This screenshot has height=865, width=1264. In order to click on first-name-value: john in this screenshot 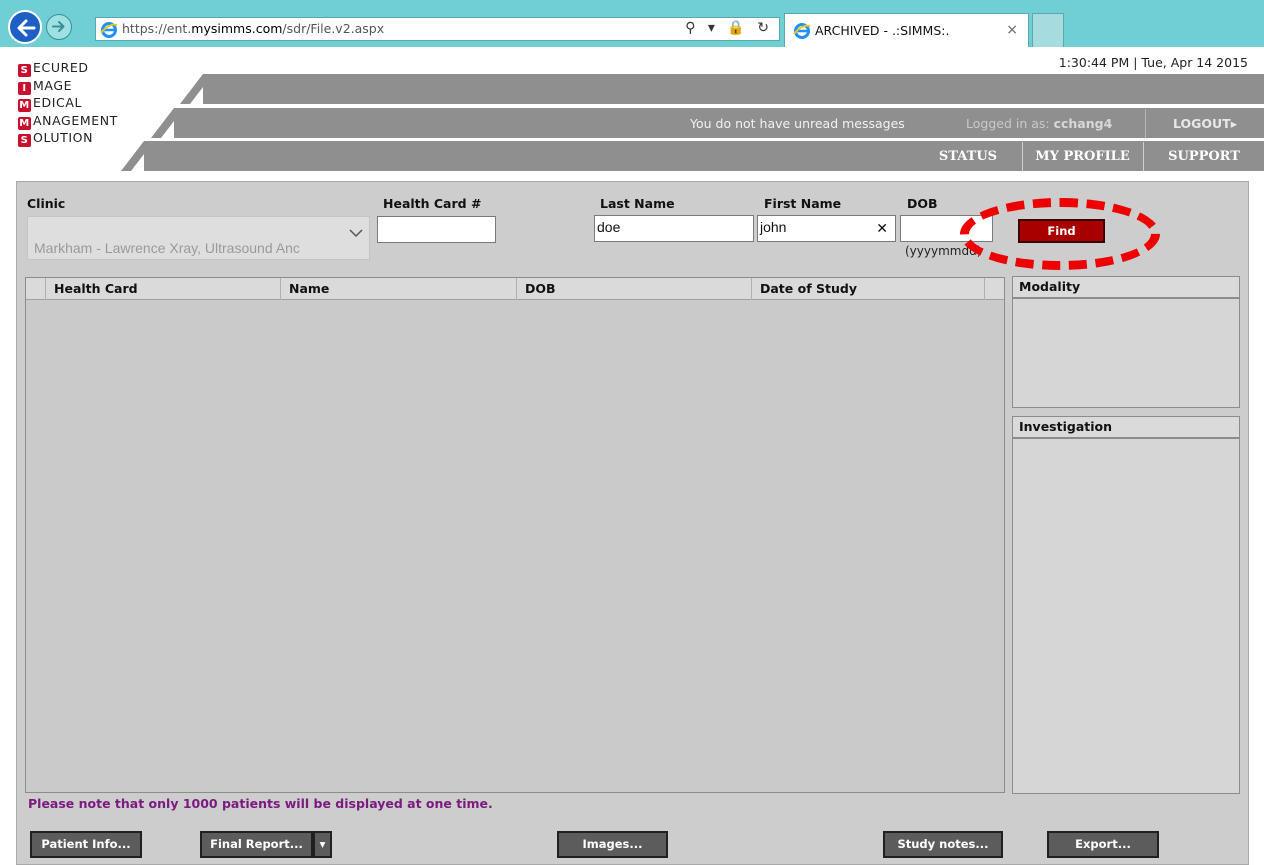, I will do `click(773, 227)`.